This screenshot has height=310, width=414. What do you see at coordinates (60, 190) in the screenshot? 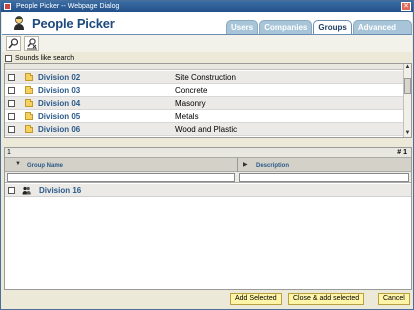
I see `selected-name: Division 16` at bounding box center [60, 190].